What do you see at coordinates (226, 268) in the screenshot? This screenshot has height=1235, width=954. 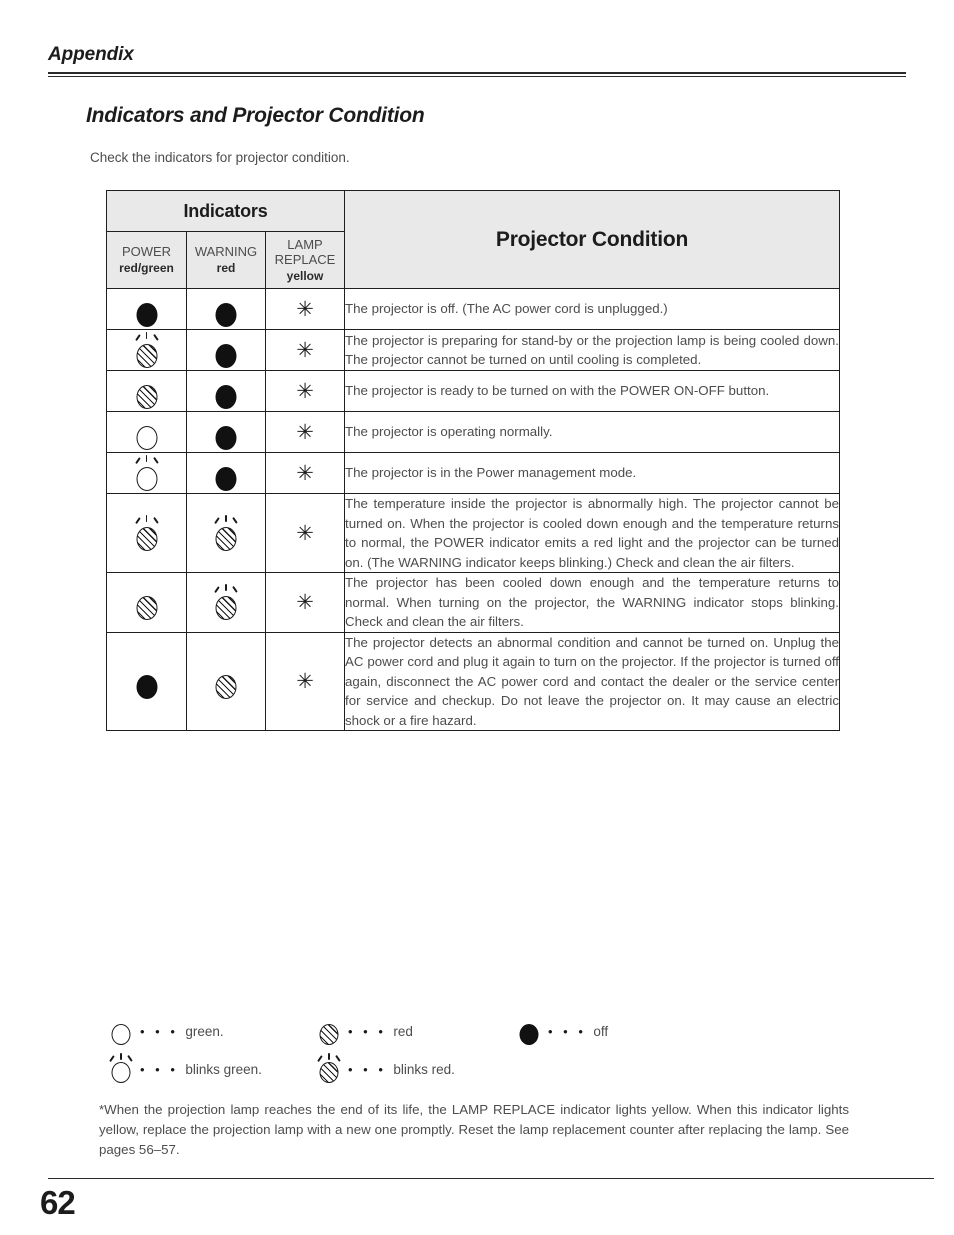 I see `header-warning-color: red` at bounding box center [226, 268].